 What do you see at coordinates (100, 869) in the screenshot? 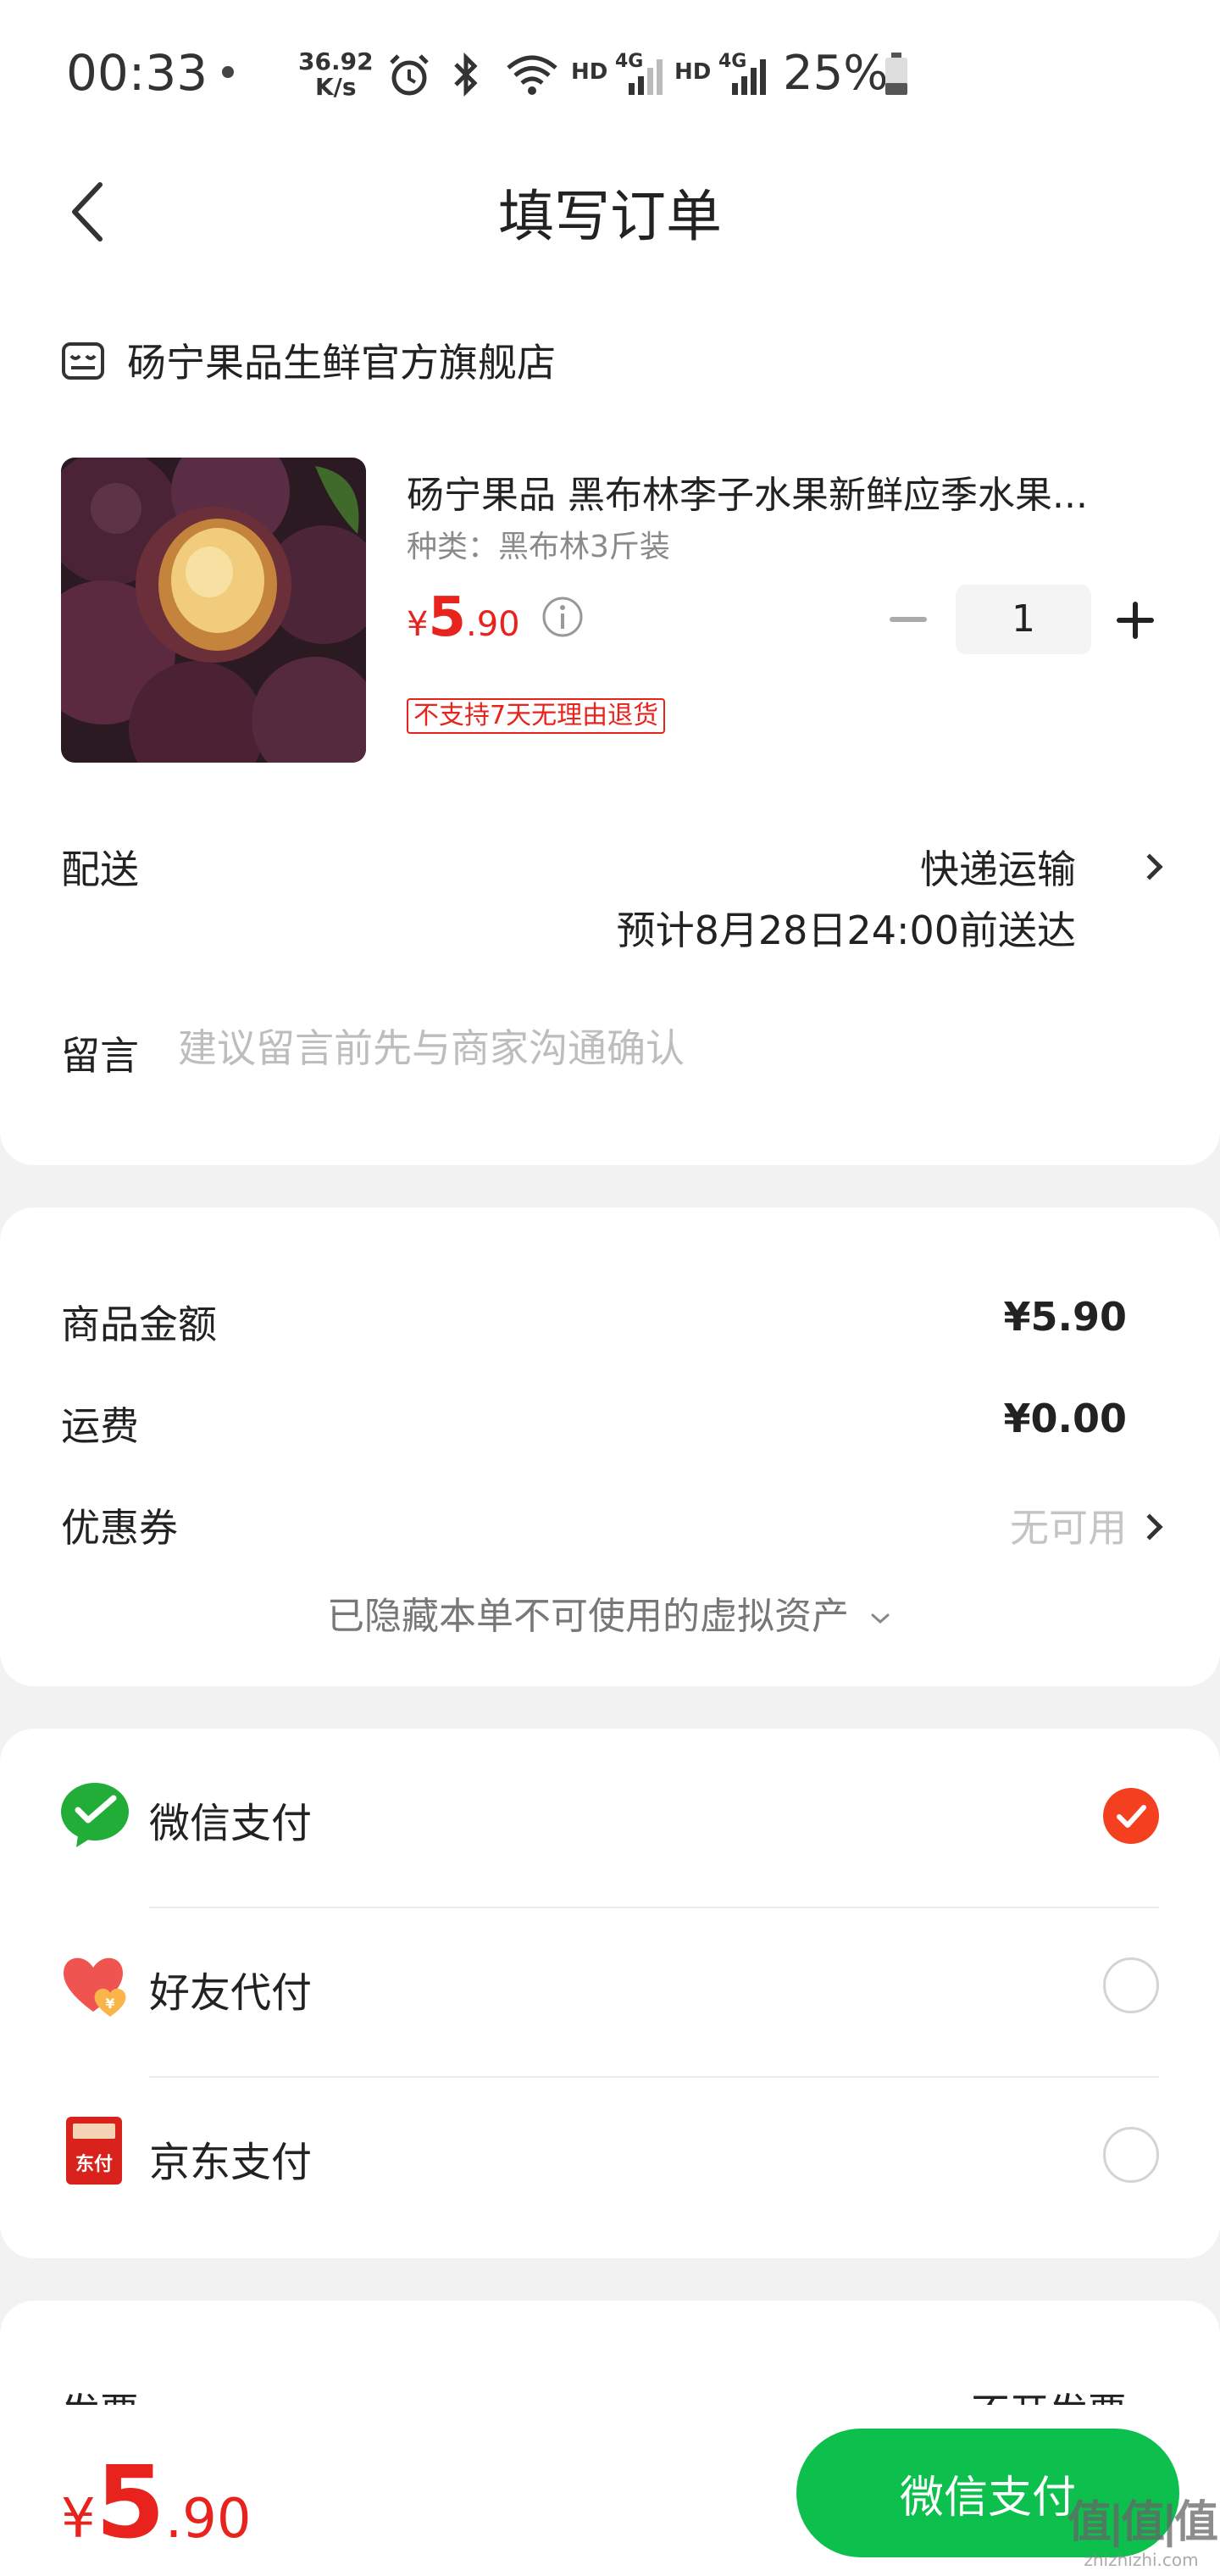
I see `delivery-label: 配送` at bounding box center [100, 869].